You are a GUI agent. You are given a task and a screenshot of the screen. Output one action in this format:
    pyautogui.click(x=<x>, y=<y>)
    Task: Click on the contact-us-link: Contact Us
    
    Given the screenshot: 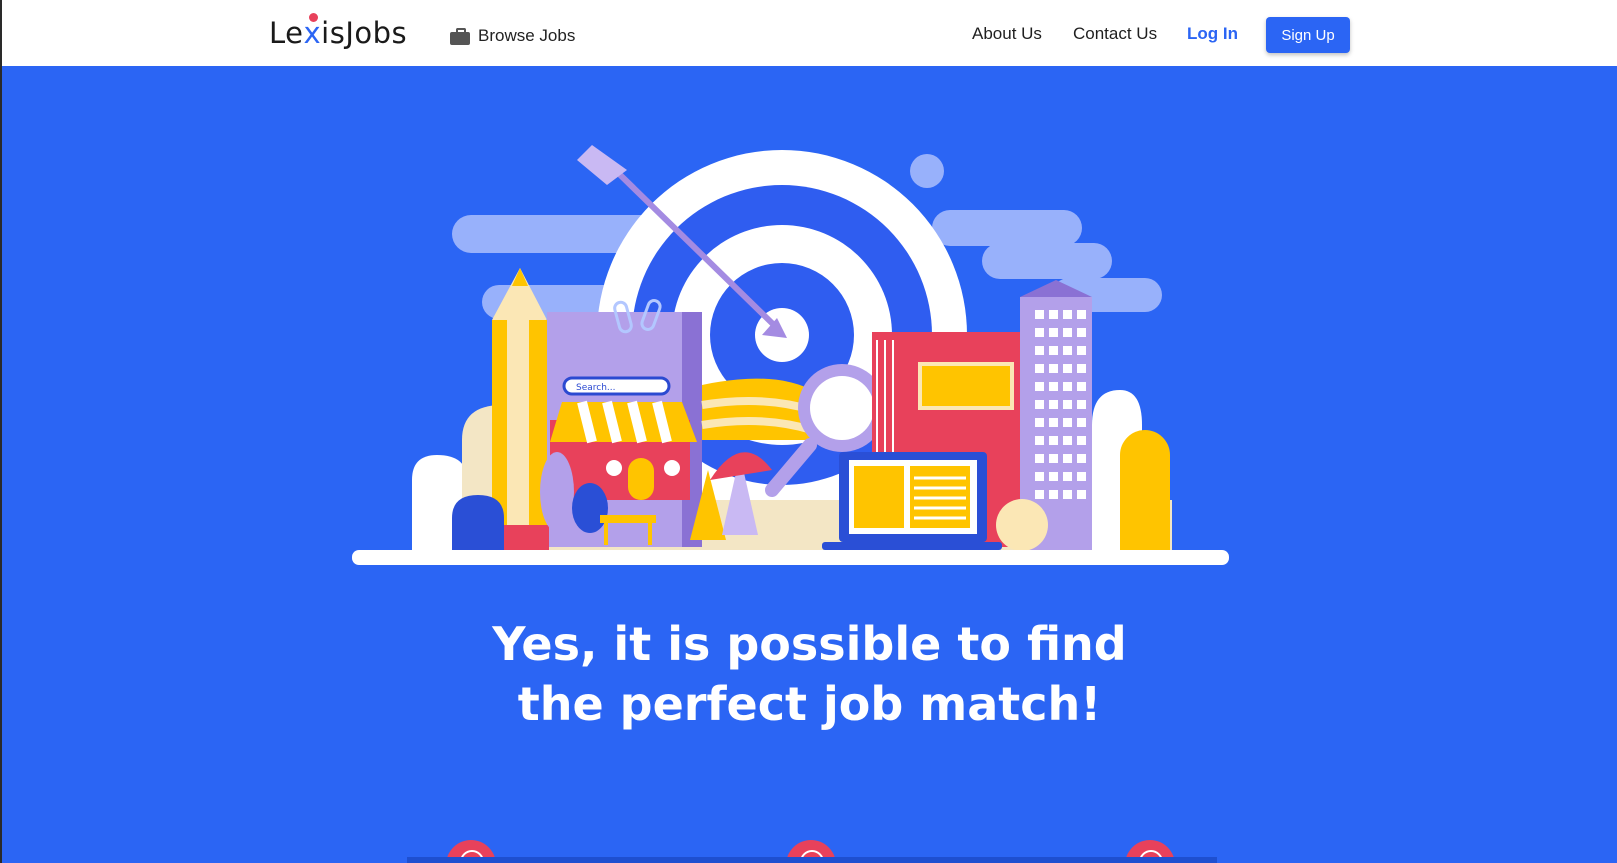 What is the action you would take?
    pyautogui.click(x=1115, y=34)
    